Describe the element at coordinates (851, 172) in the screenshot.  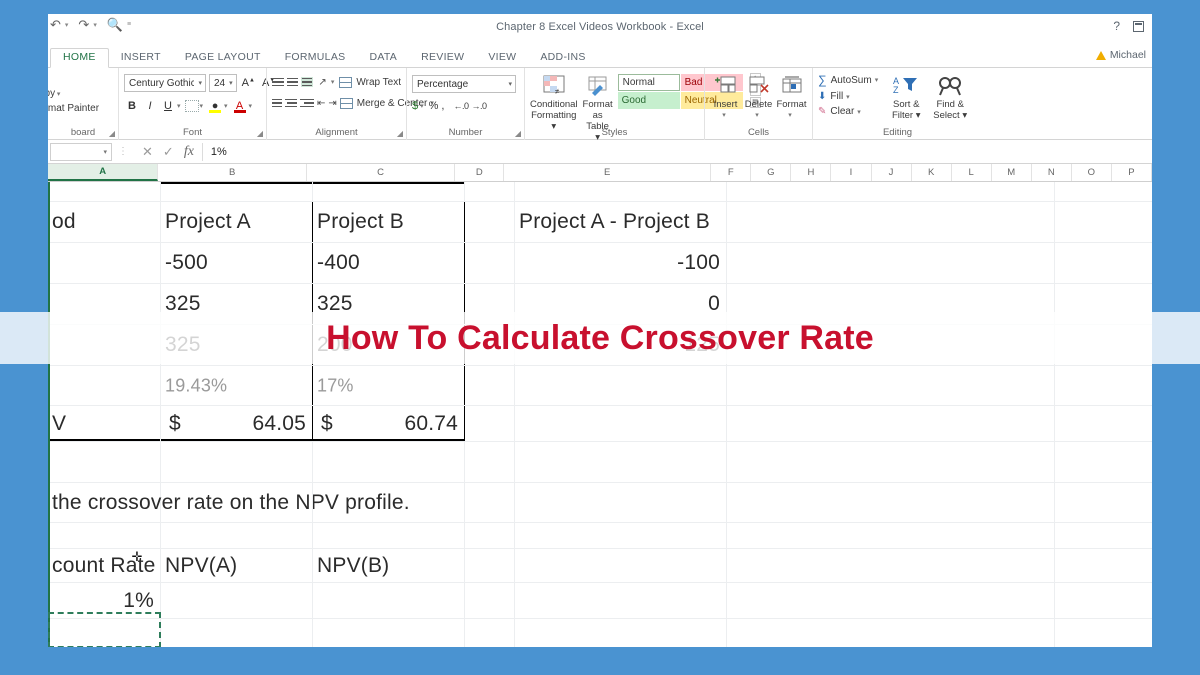
I see `column-header-I: I` at that location.